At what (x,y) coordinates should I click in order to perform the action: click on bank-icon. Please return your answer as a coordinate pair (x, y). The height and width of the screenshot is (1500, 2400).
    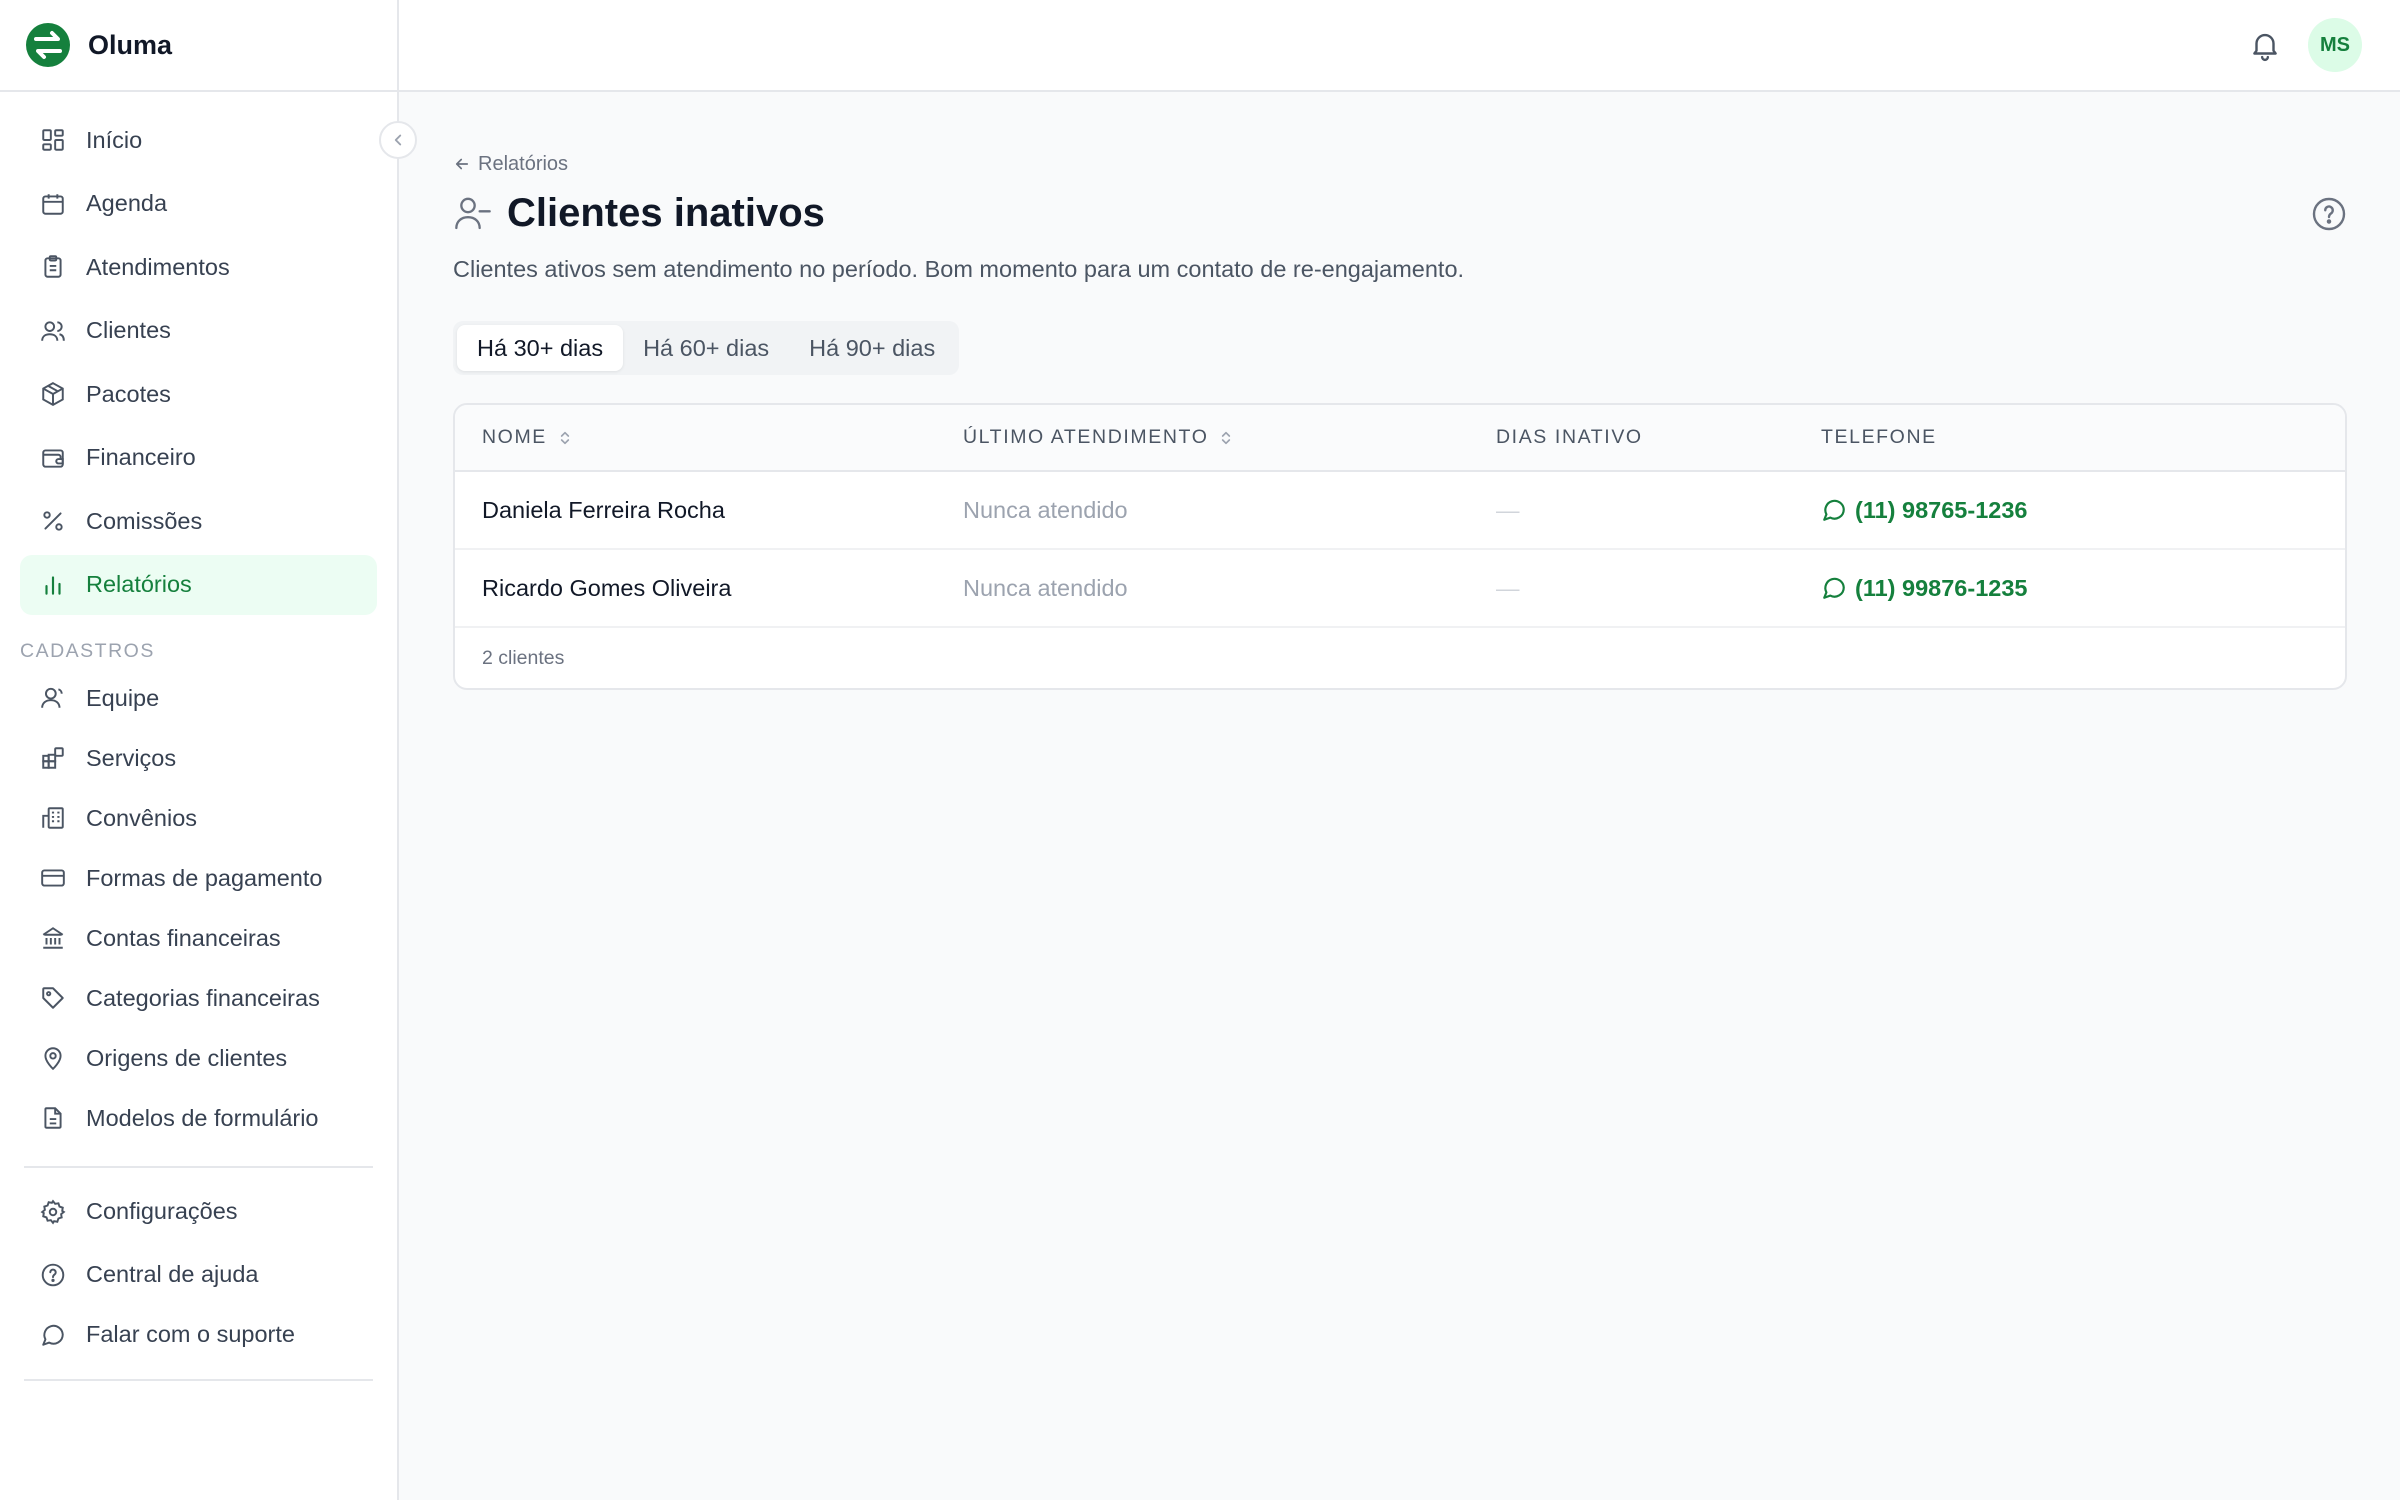
    Looking at the image, I should click on (53, 938).